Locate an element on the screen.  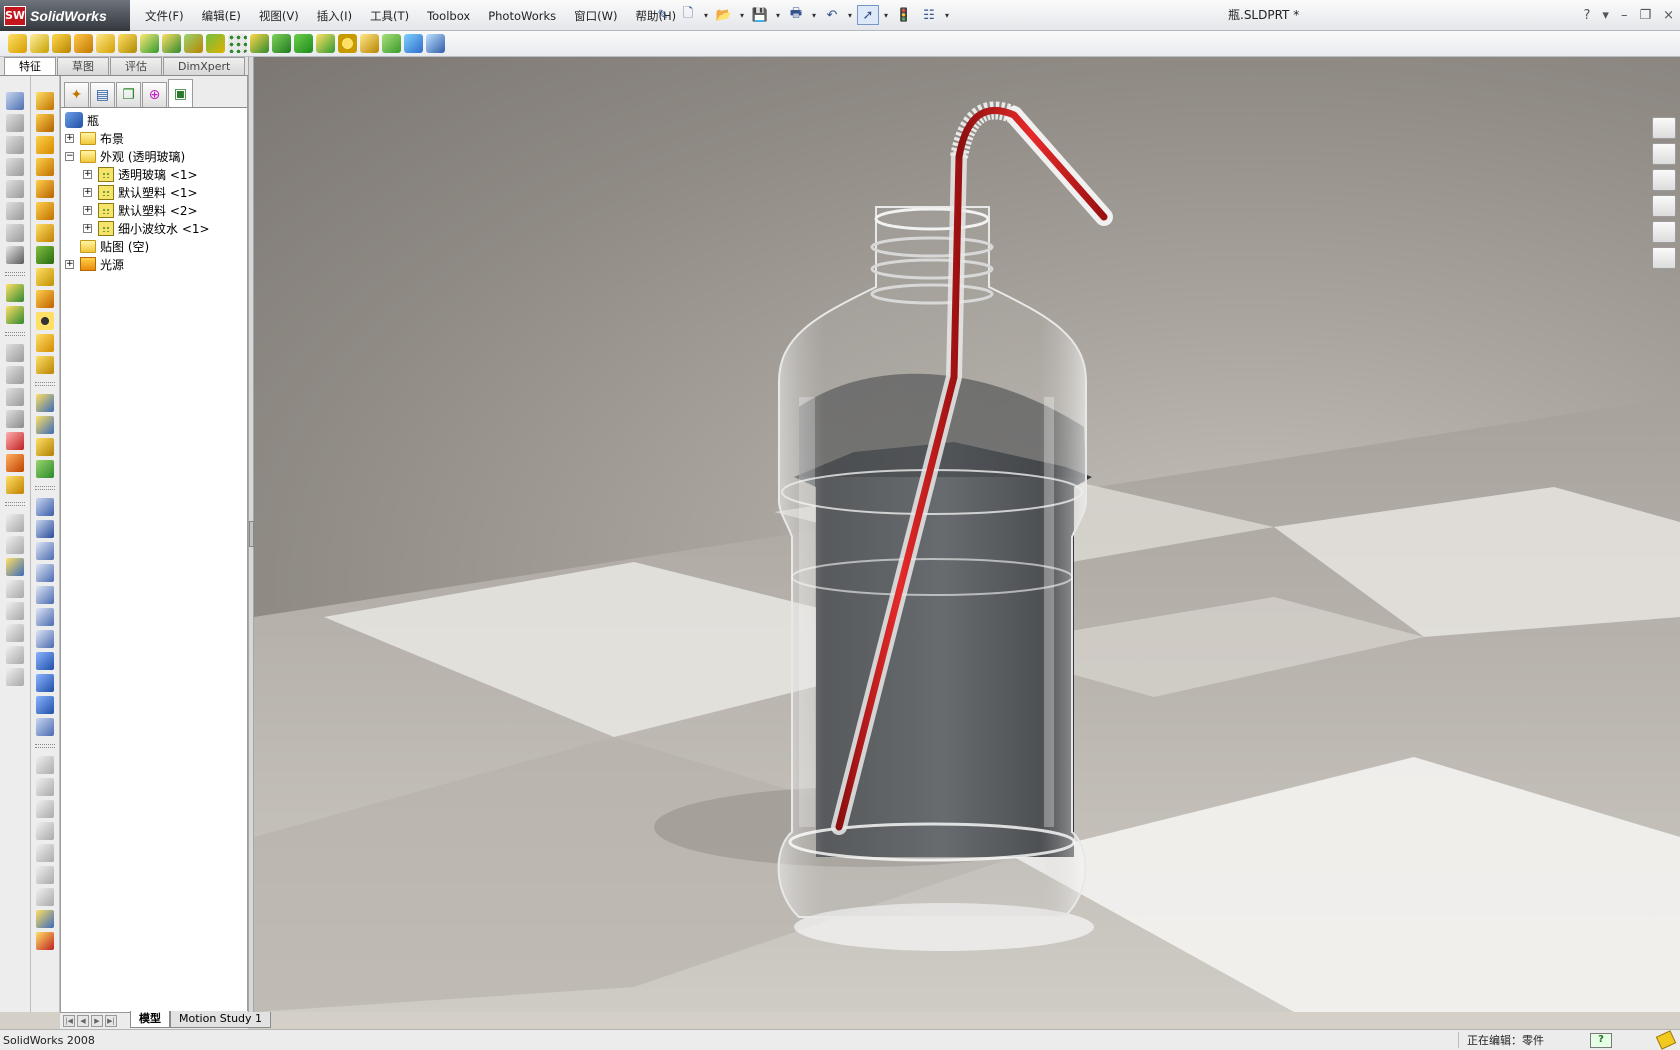
last-tab-icon: ▶| is located at coordinates (111, 1021).